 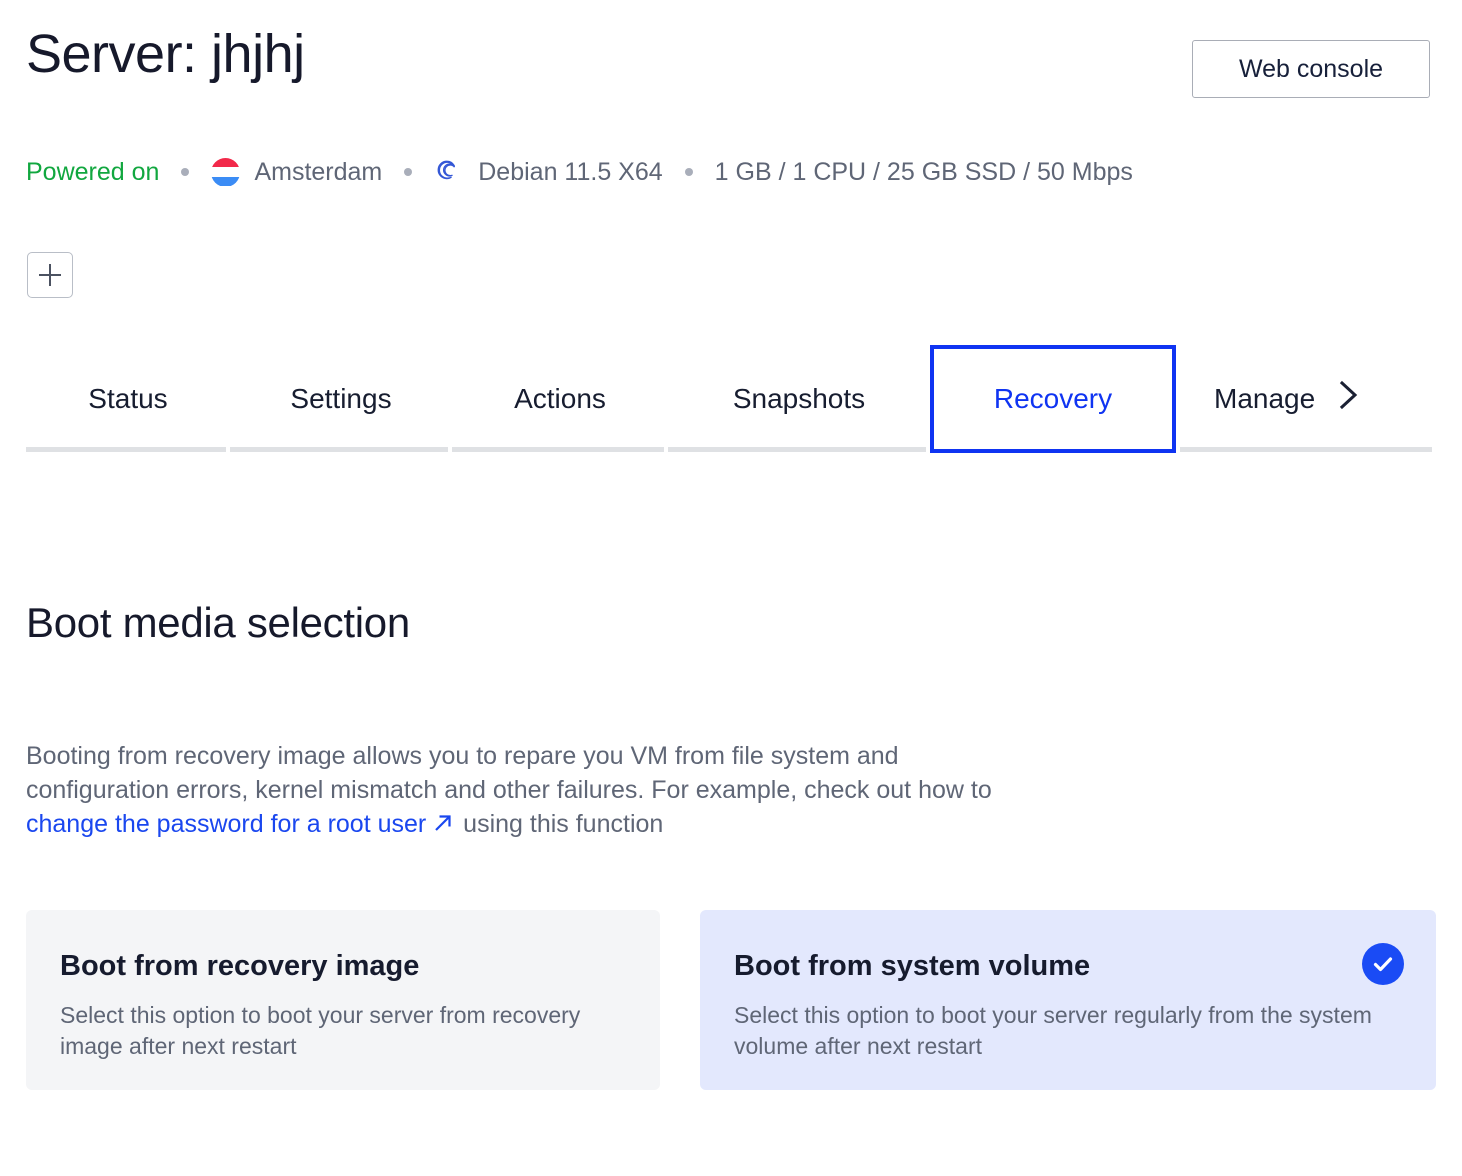 I want to click on tab-manage-label: Manage, so click(x=1265, y=398).